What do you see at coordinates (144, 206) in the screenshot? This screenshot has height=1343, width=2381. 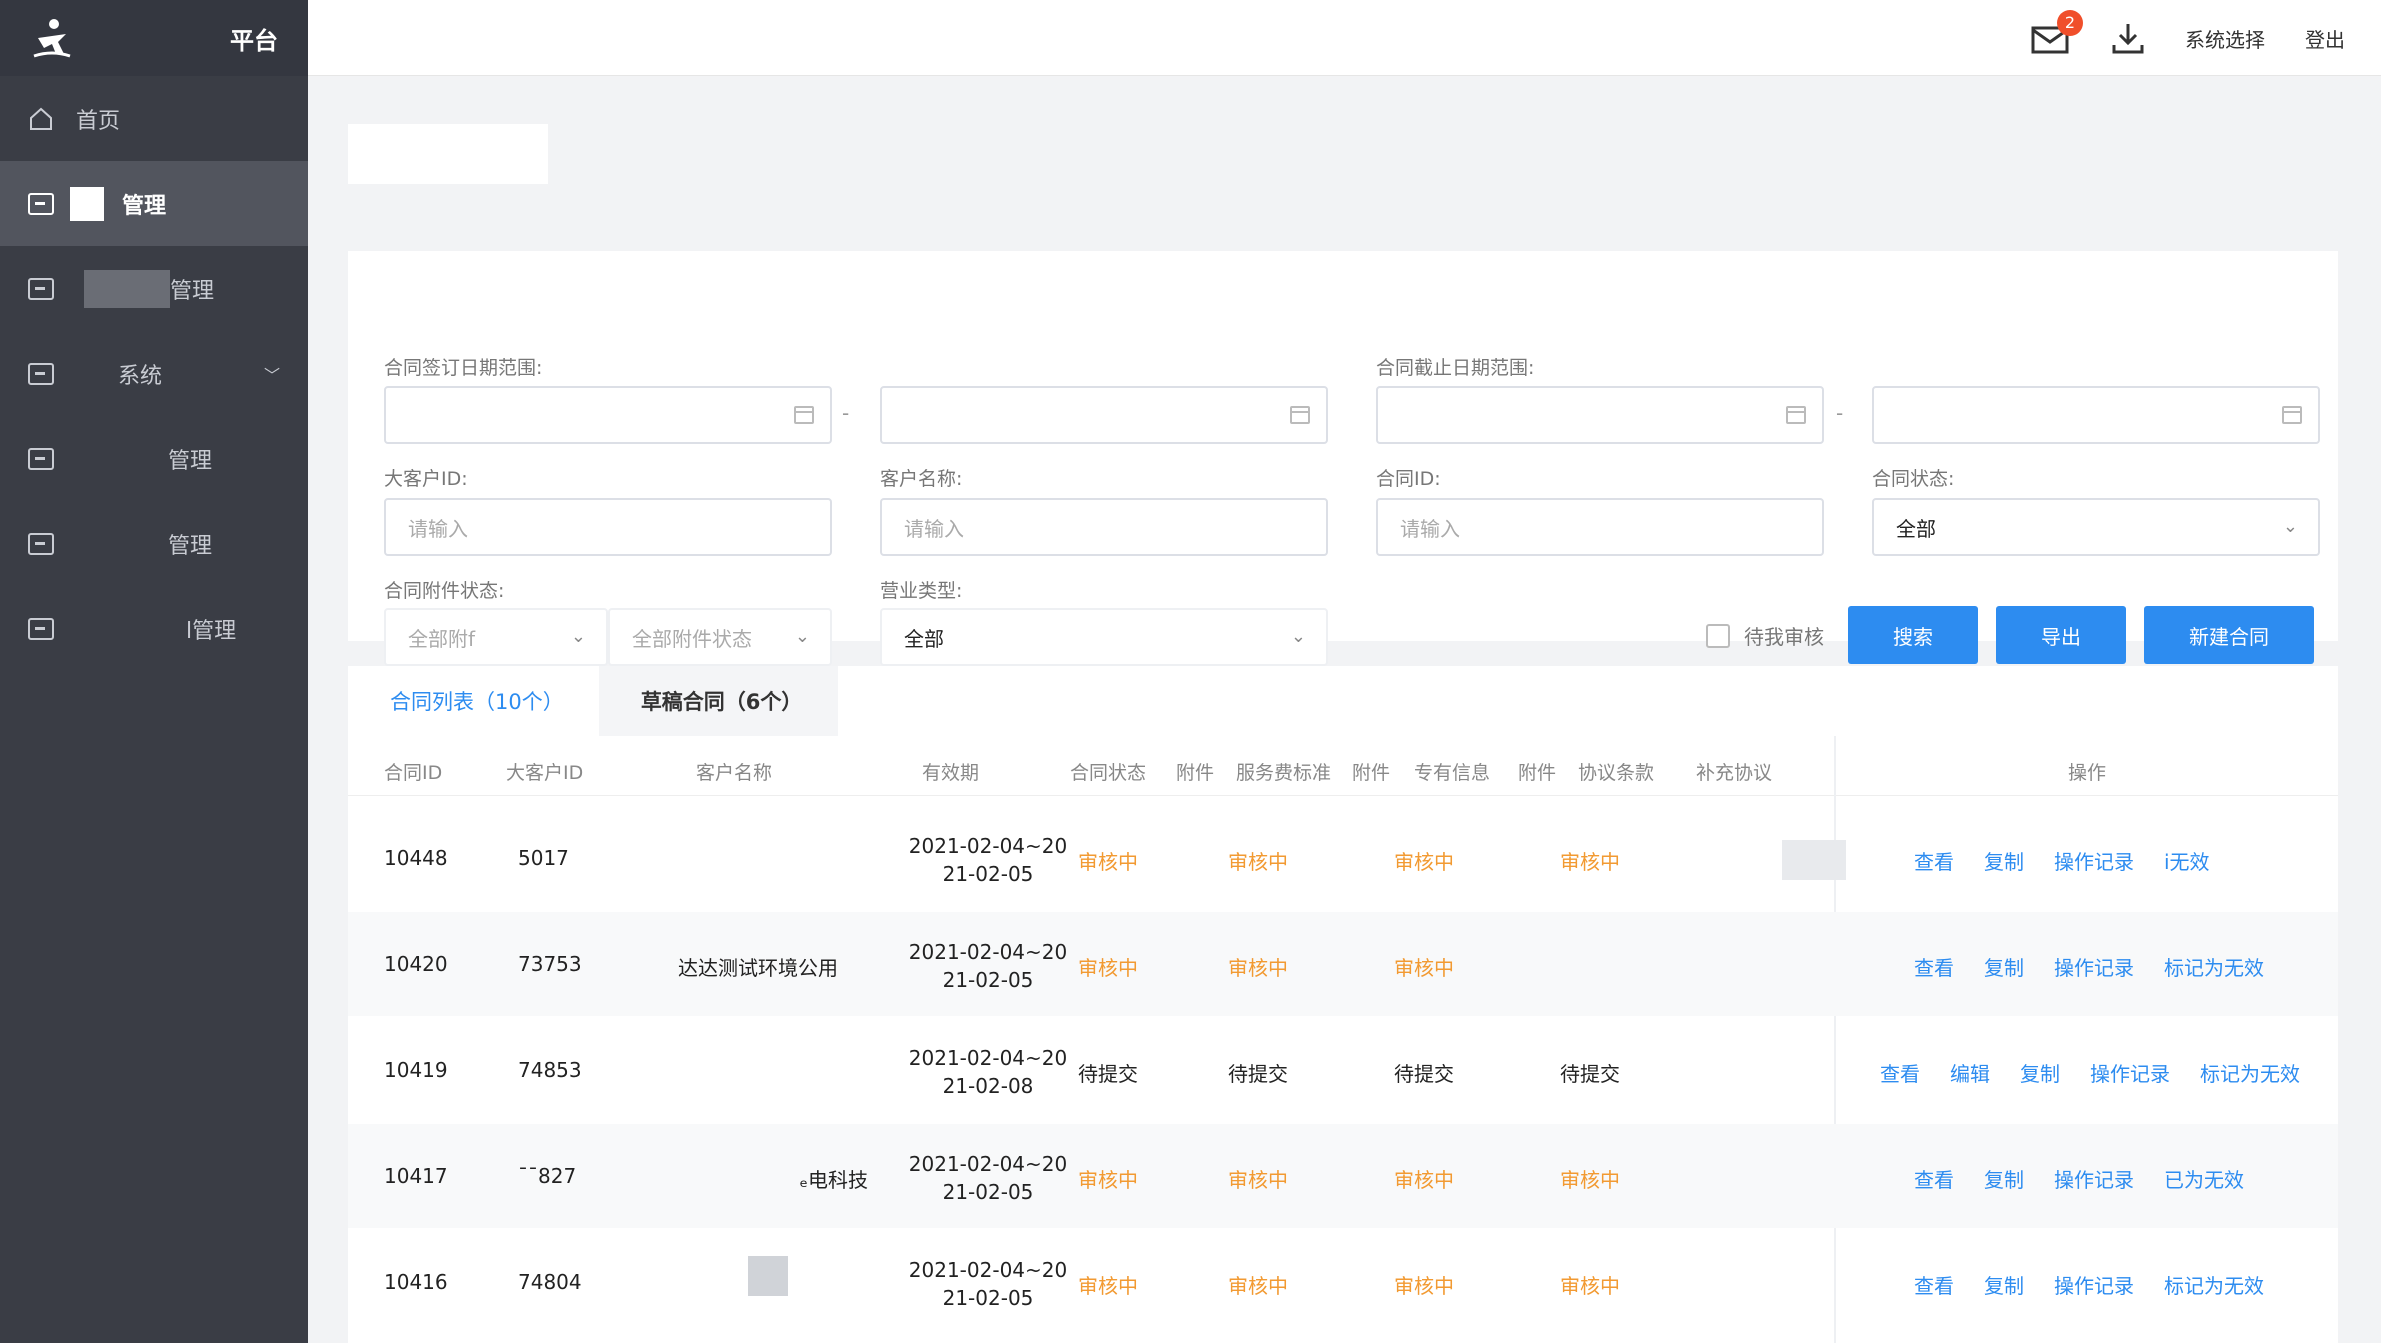 I see `sidebar-item-label: 管理` at bounding box center [144, 206].